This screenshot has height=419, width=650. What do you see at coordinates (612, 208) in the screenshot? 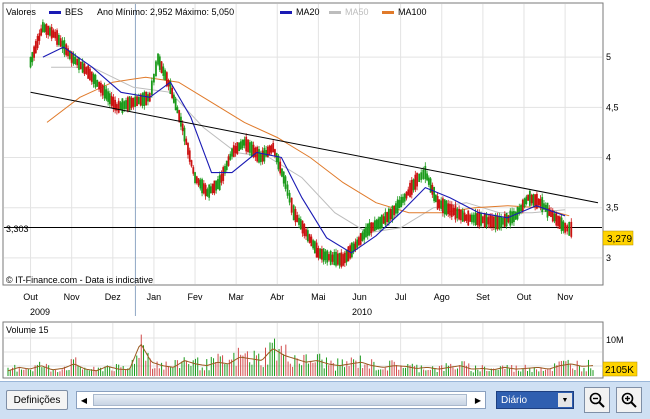
I see `y-tick-label: 3,5` at bounding box center [612, 208].